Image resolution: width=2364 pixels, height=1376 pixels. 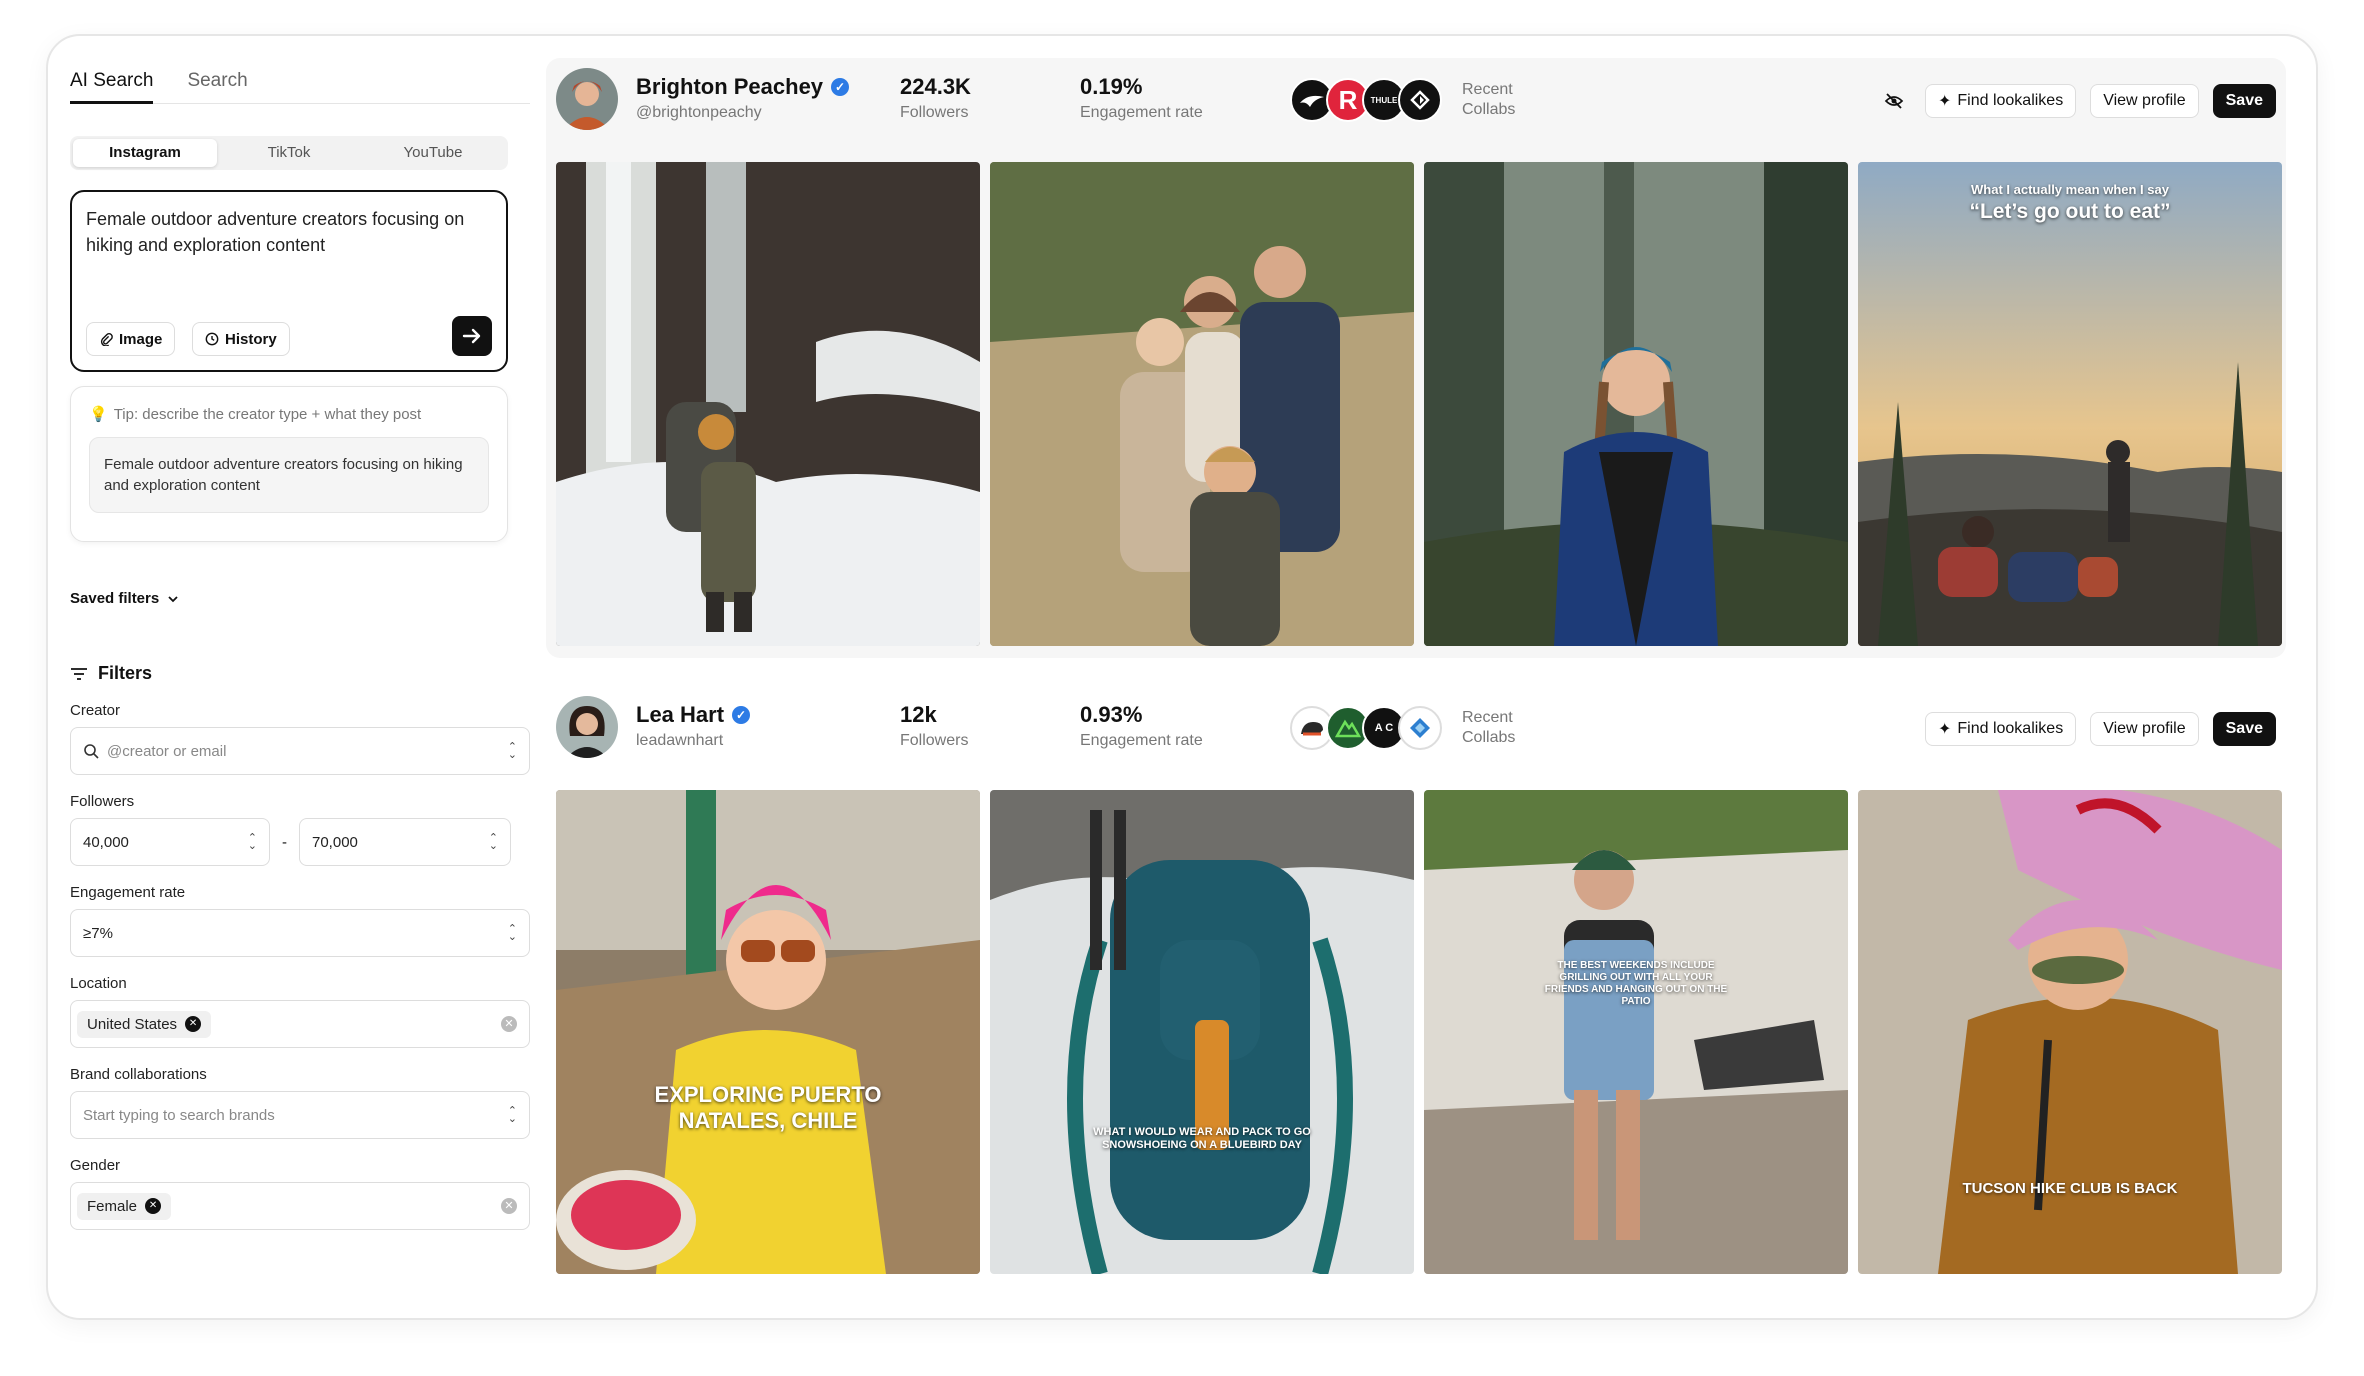 I want to click on tab-ai-search: AI Search, so click(x=112, y=83).